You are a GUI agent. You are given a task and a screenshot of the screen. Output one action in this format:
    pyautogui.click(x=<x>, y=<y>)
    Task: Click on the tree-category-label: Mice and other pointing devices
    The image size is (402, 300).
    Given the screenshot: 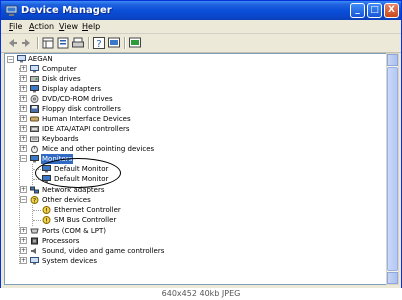 What is the action you would take?
    pyautogui.click(x=98, y=149)
    